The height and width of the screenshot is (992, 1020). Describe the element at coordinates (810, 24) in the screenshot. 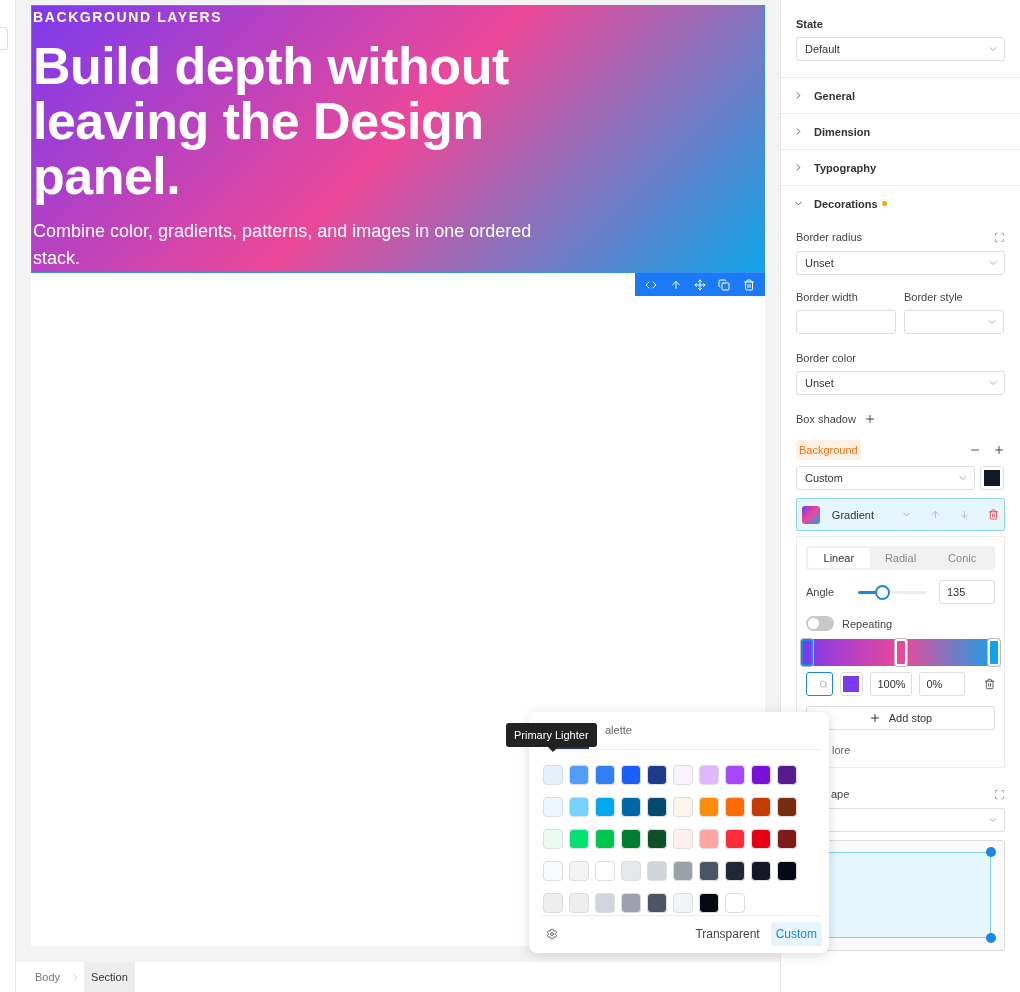

I see `state-label: State` at that location.